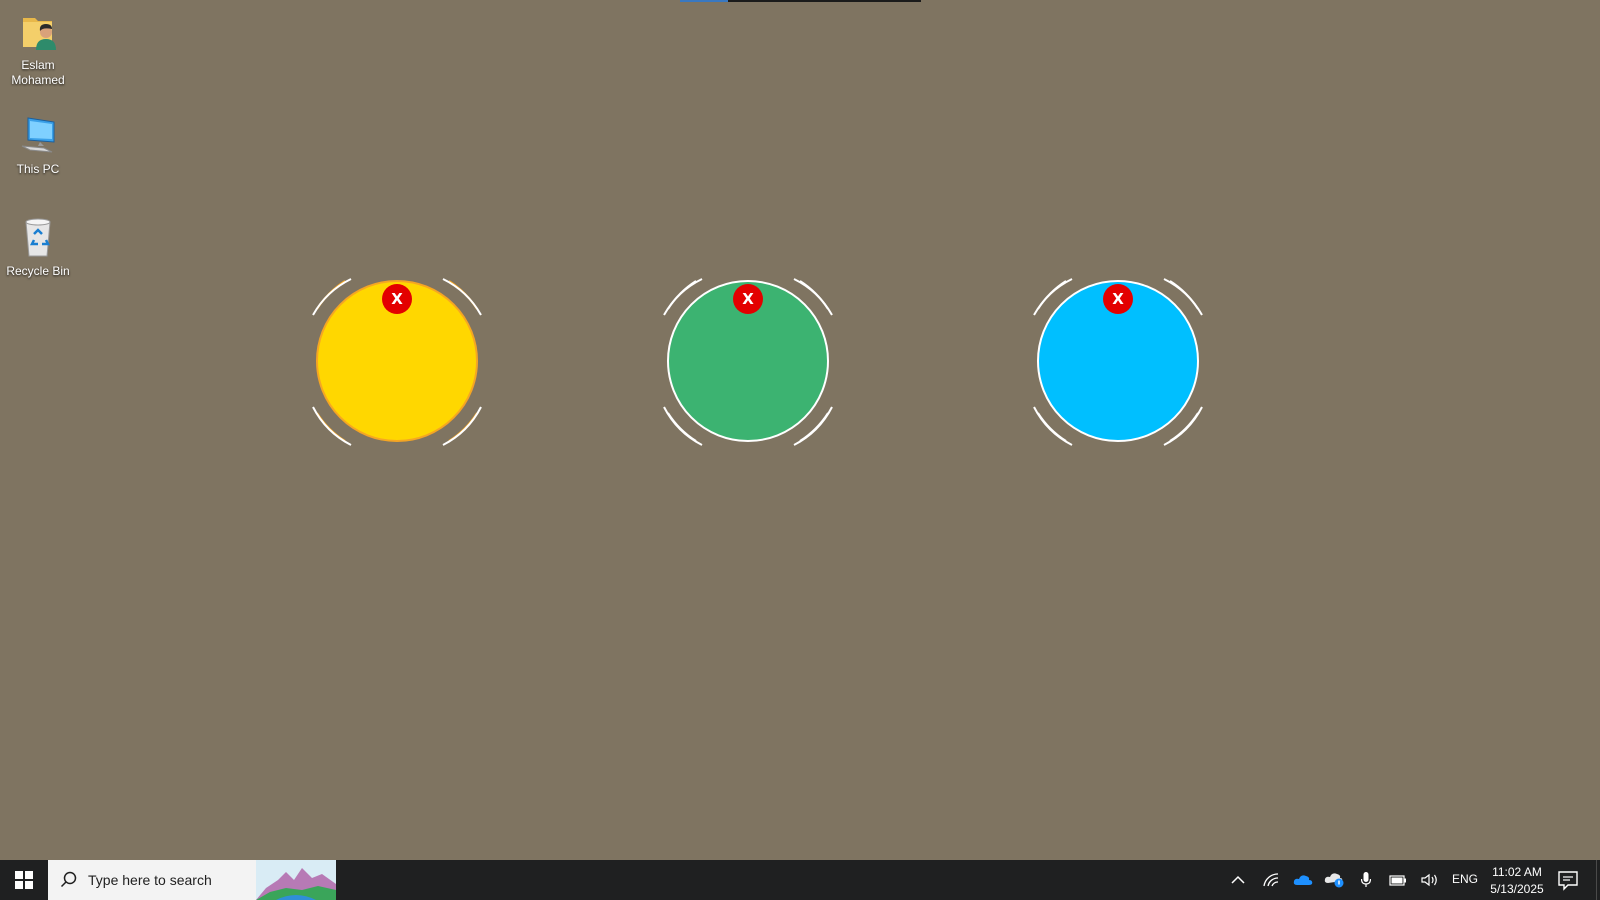  I want to click on desktop-icon-label: Recycle Bin, so click(38, 271).